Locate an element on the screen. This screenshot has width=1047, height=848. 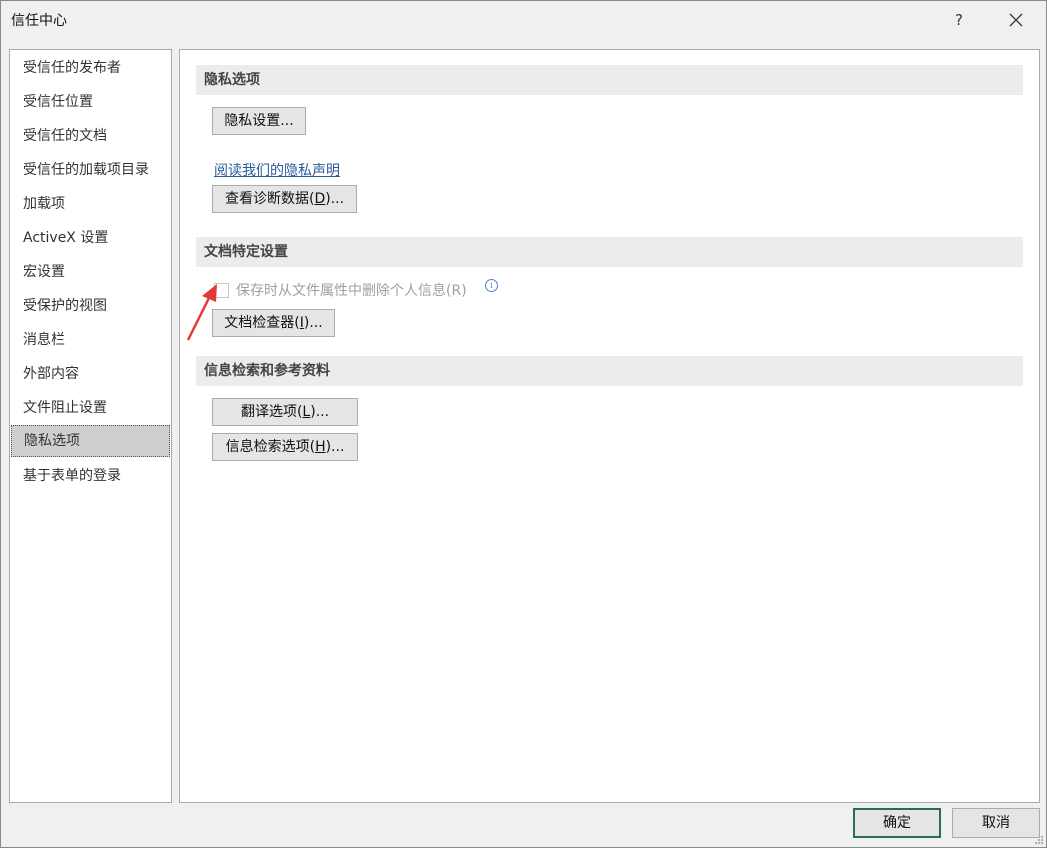
help-button: ? is located at coordinates (959, 20).